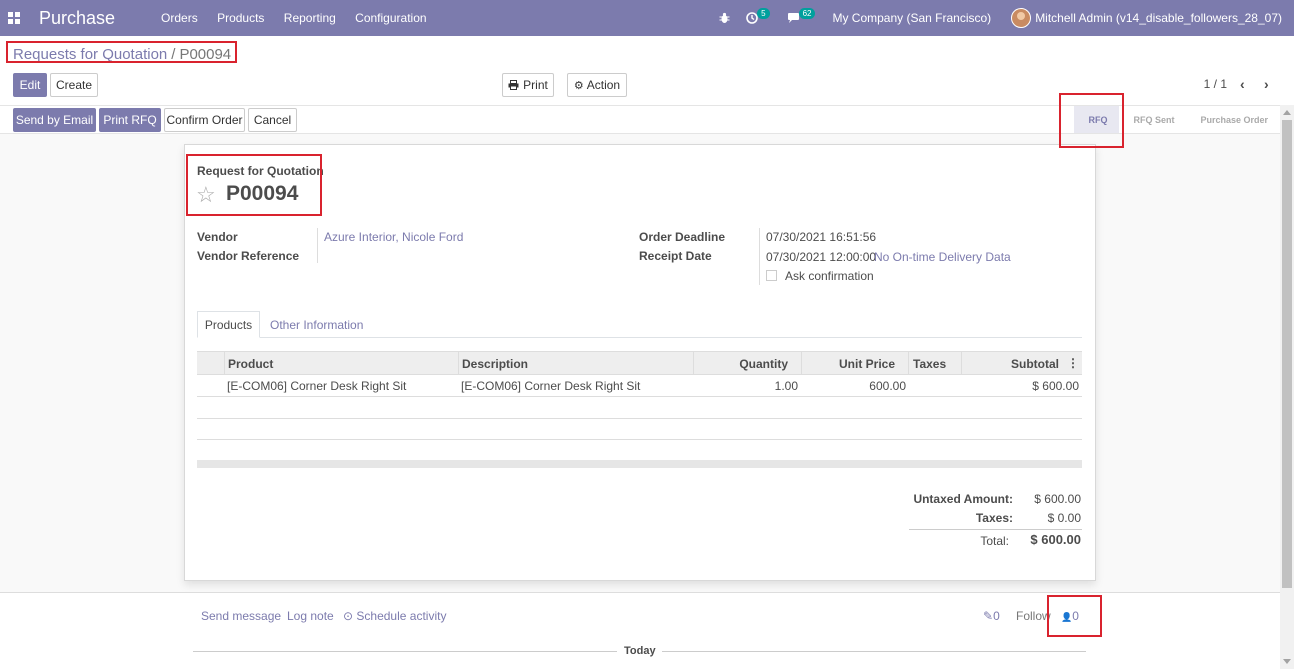  Describe the element at coordinates (988, 616) in the screenshot. I see `paperclip-icon: ✎` at that location.